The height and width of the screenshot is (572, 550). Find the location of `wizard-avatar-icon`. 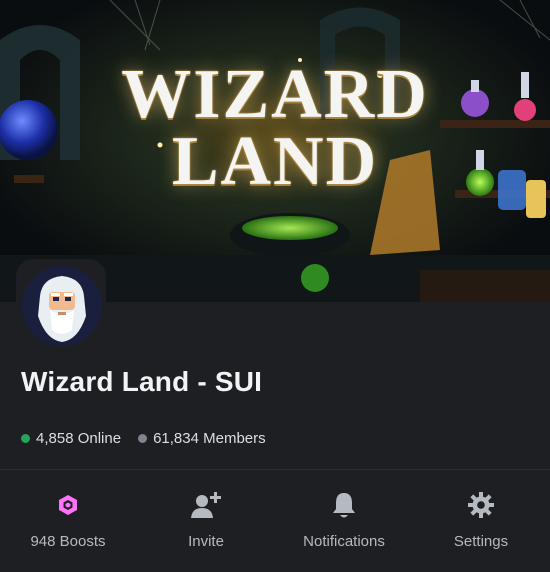

wizard-avatar-icon is located at coordinates (62, 306).